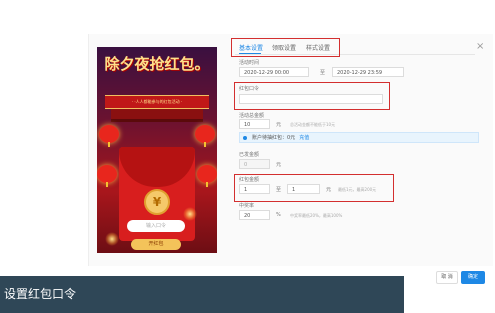 Image resolution: width=495 pixels, height=313 pixels. Describe the element at coordinates (245, 138) in the screenshot. I see `info-icon` at that location.